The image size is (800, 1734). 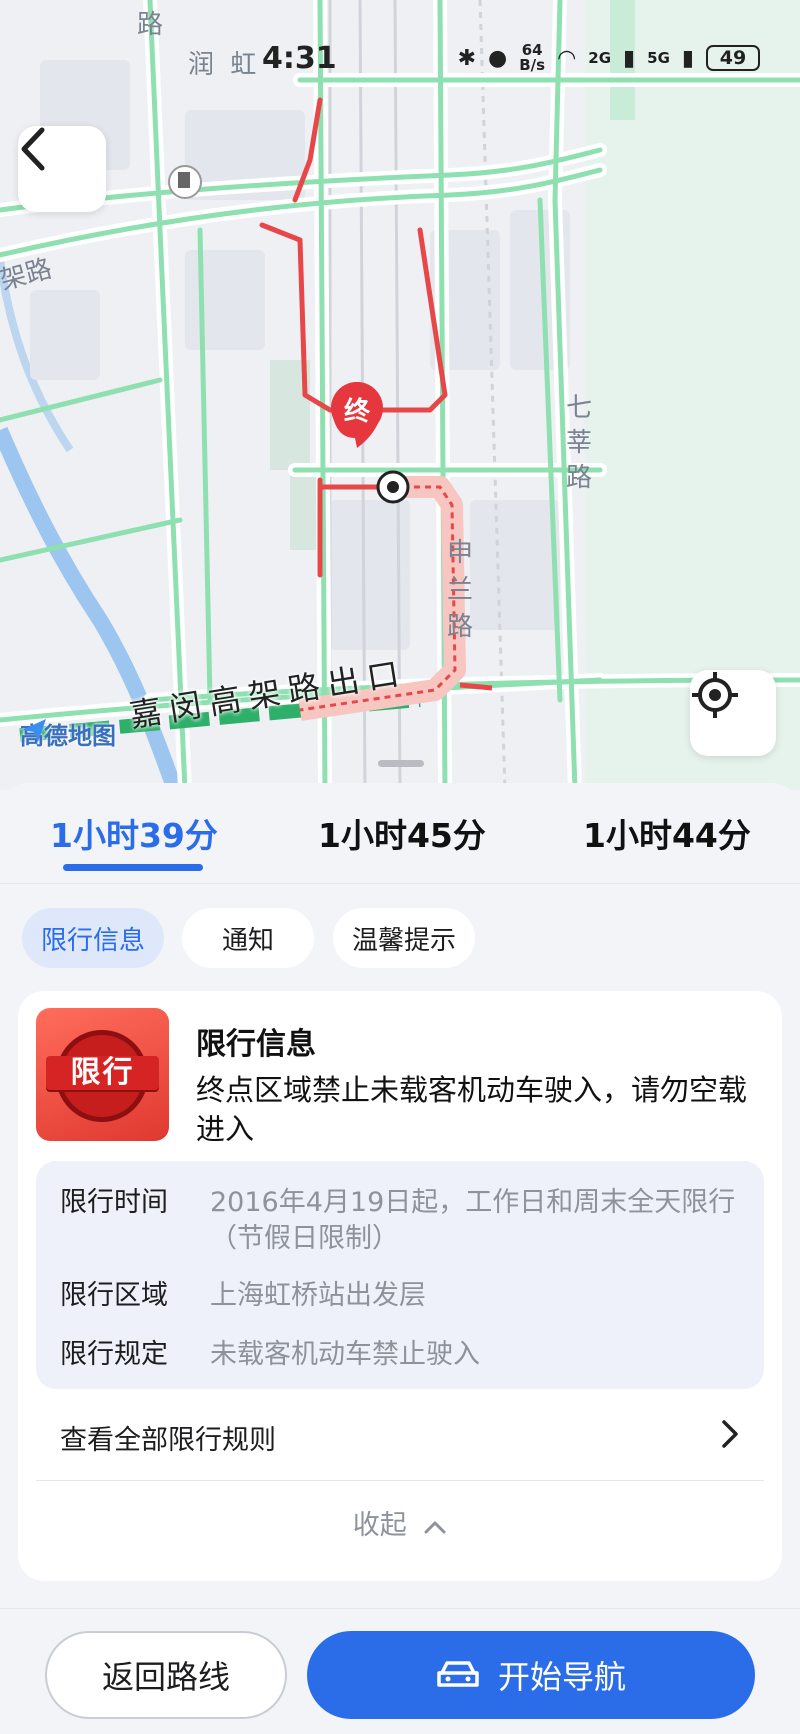 I want to click on battery-indicator: 49, so click(x=733, y=58).